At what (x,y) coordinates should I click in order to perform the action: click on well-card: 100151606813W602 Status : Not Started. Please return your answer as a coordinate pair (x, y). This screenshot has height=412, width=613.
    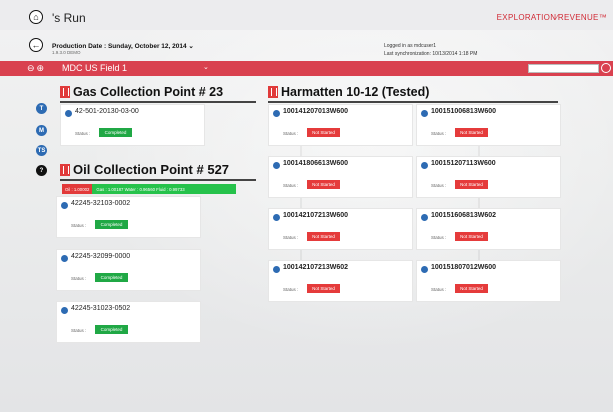
    Looking at the image, I should click on (488, 229).